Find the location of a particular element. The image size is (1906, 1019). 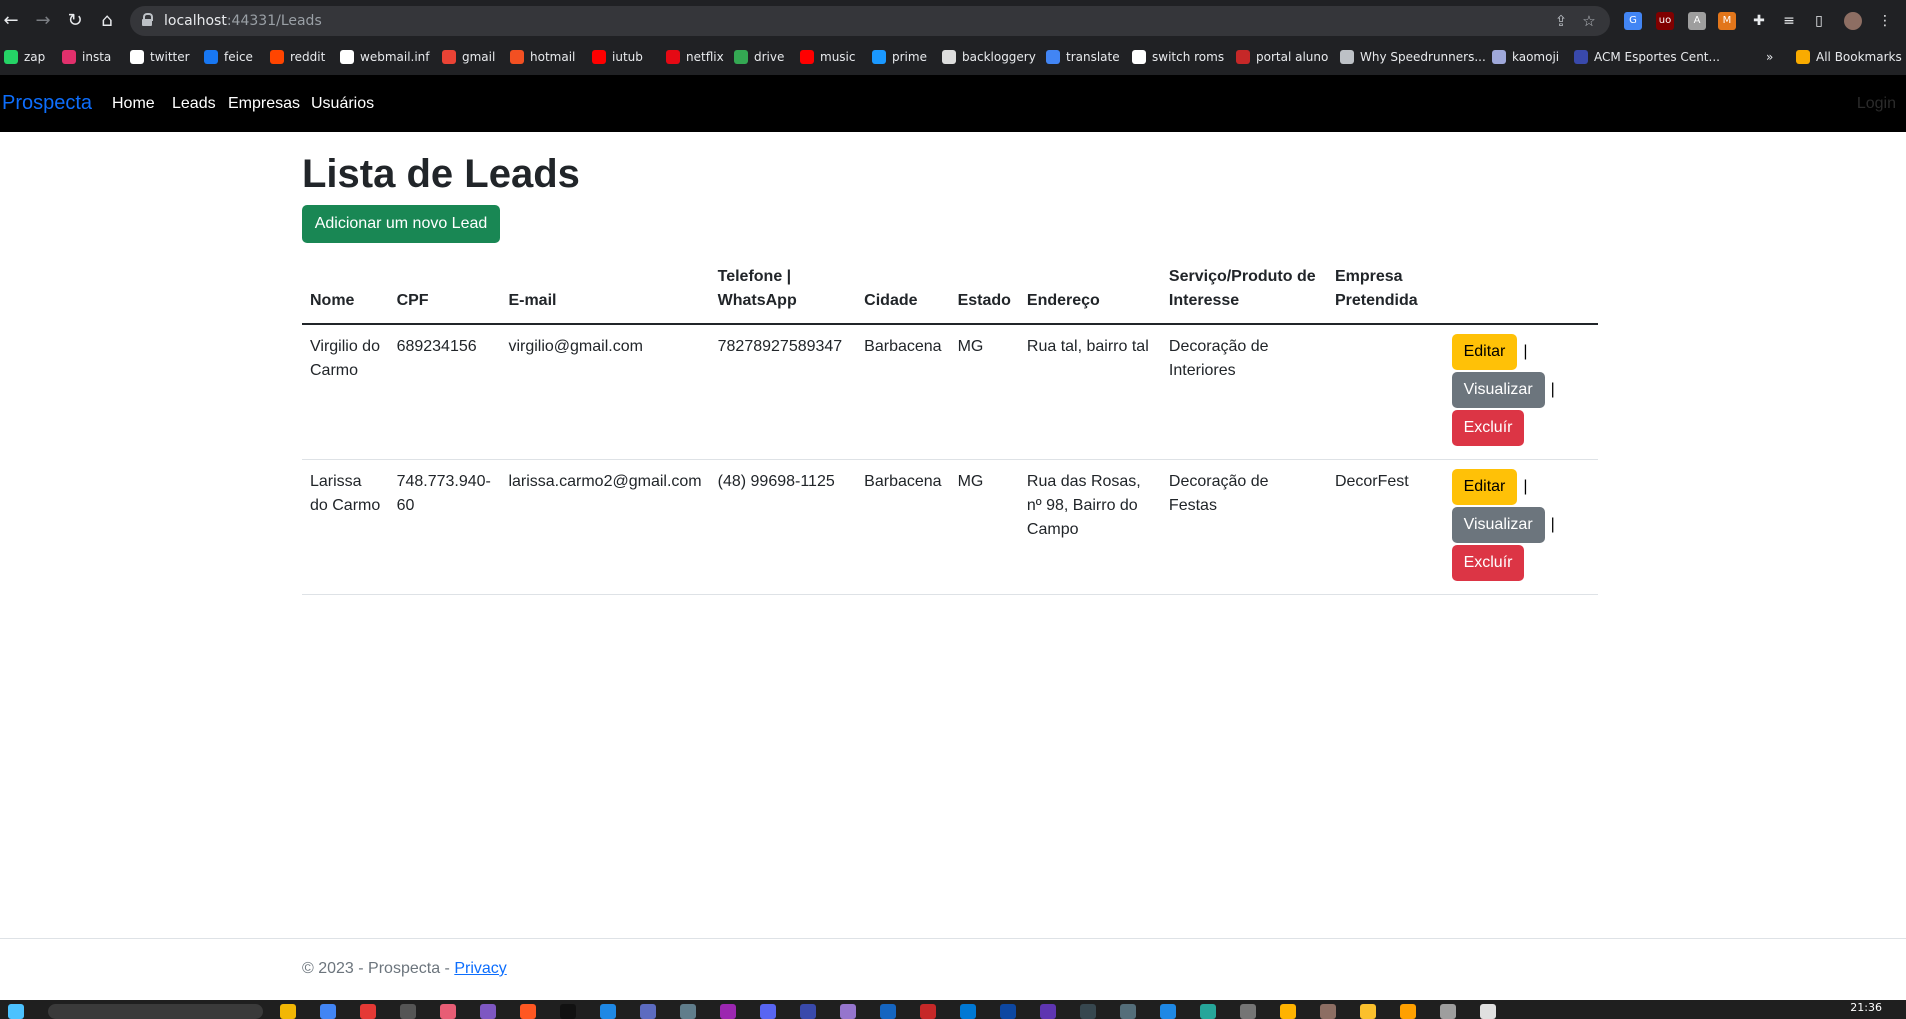

taskbar-clock: 21:36 is located at coordinates (1866, 1007).